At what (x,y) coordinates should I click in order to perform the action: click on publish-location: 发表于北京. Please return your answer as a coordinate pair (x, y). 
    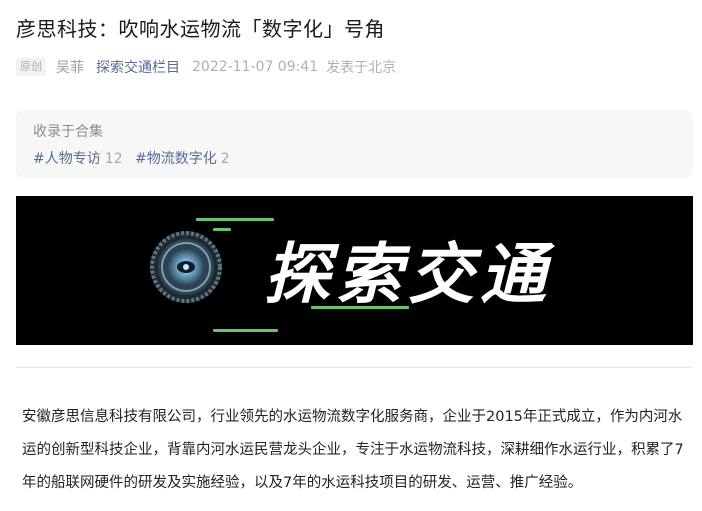
    Looking at the image, I should click on (361, 68).